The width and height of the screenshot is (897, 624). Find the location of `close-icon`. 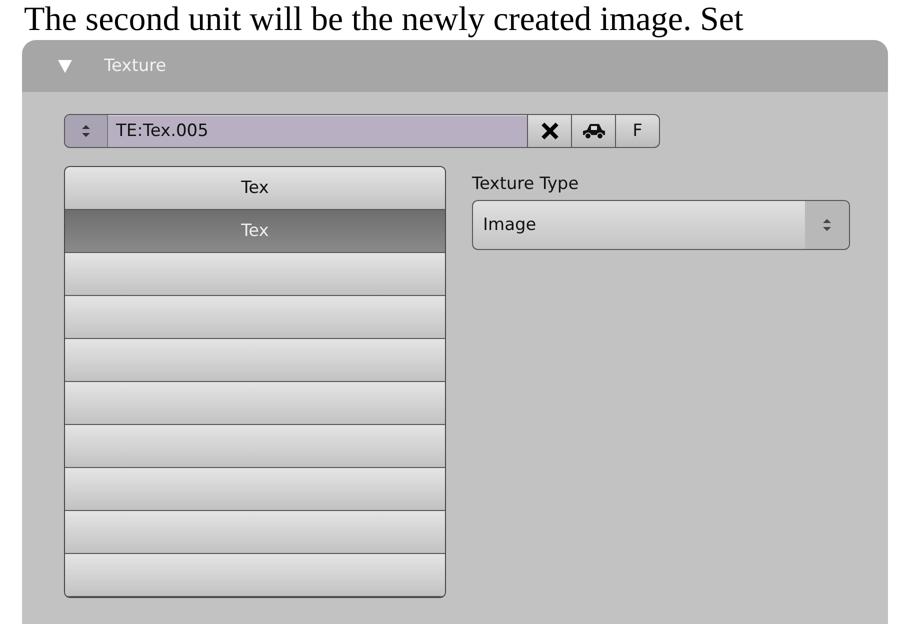

close-icon is located at coordinates (550, 131).